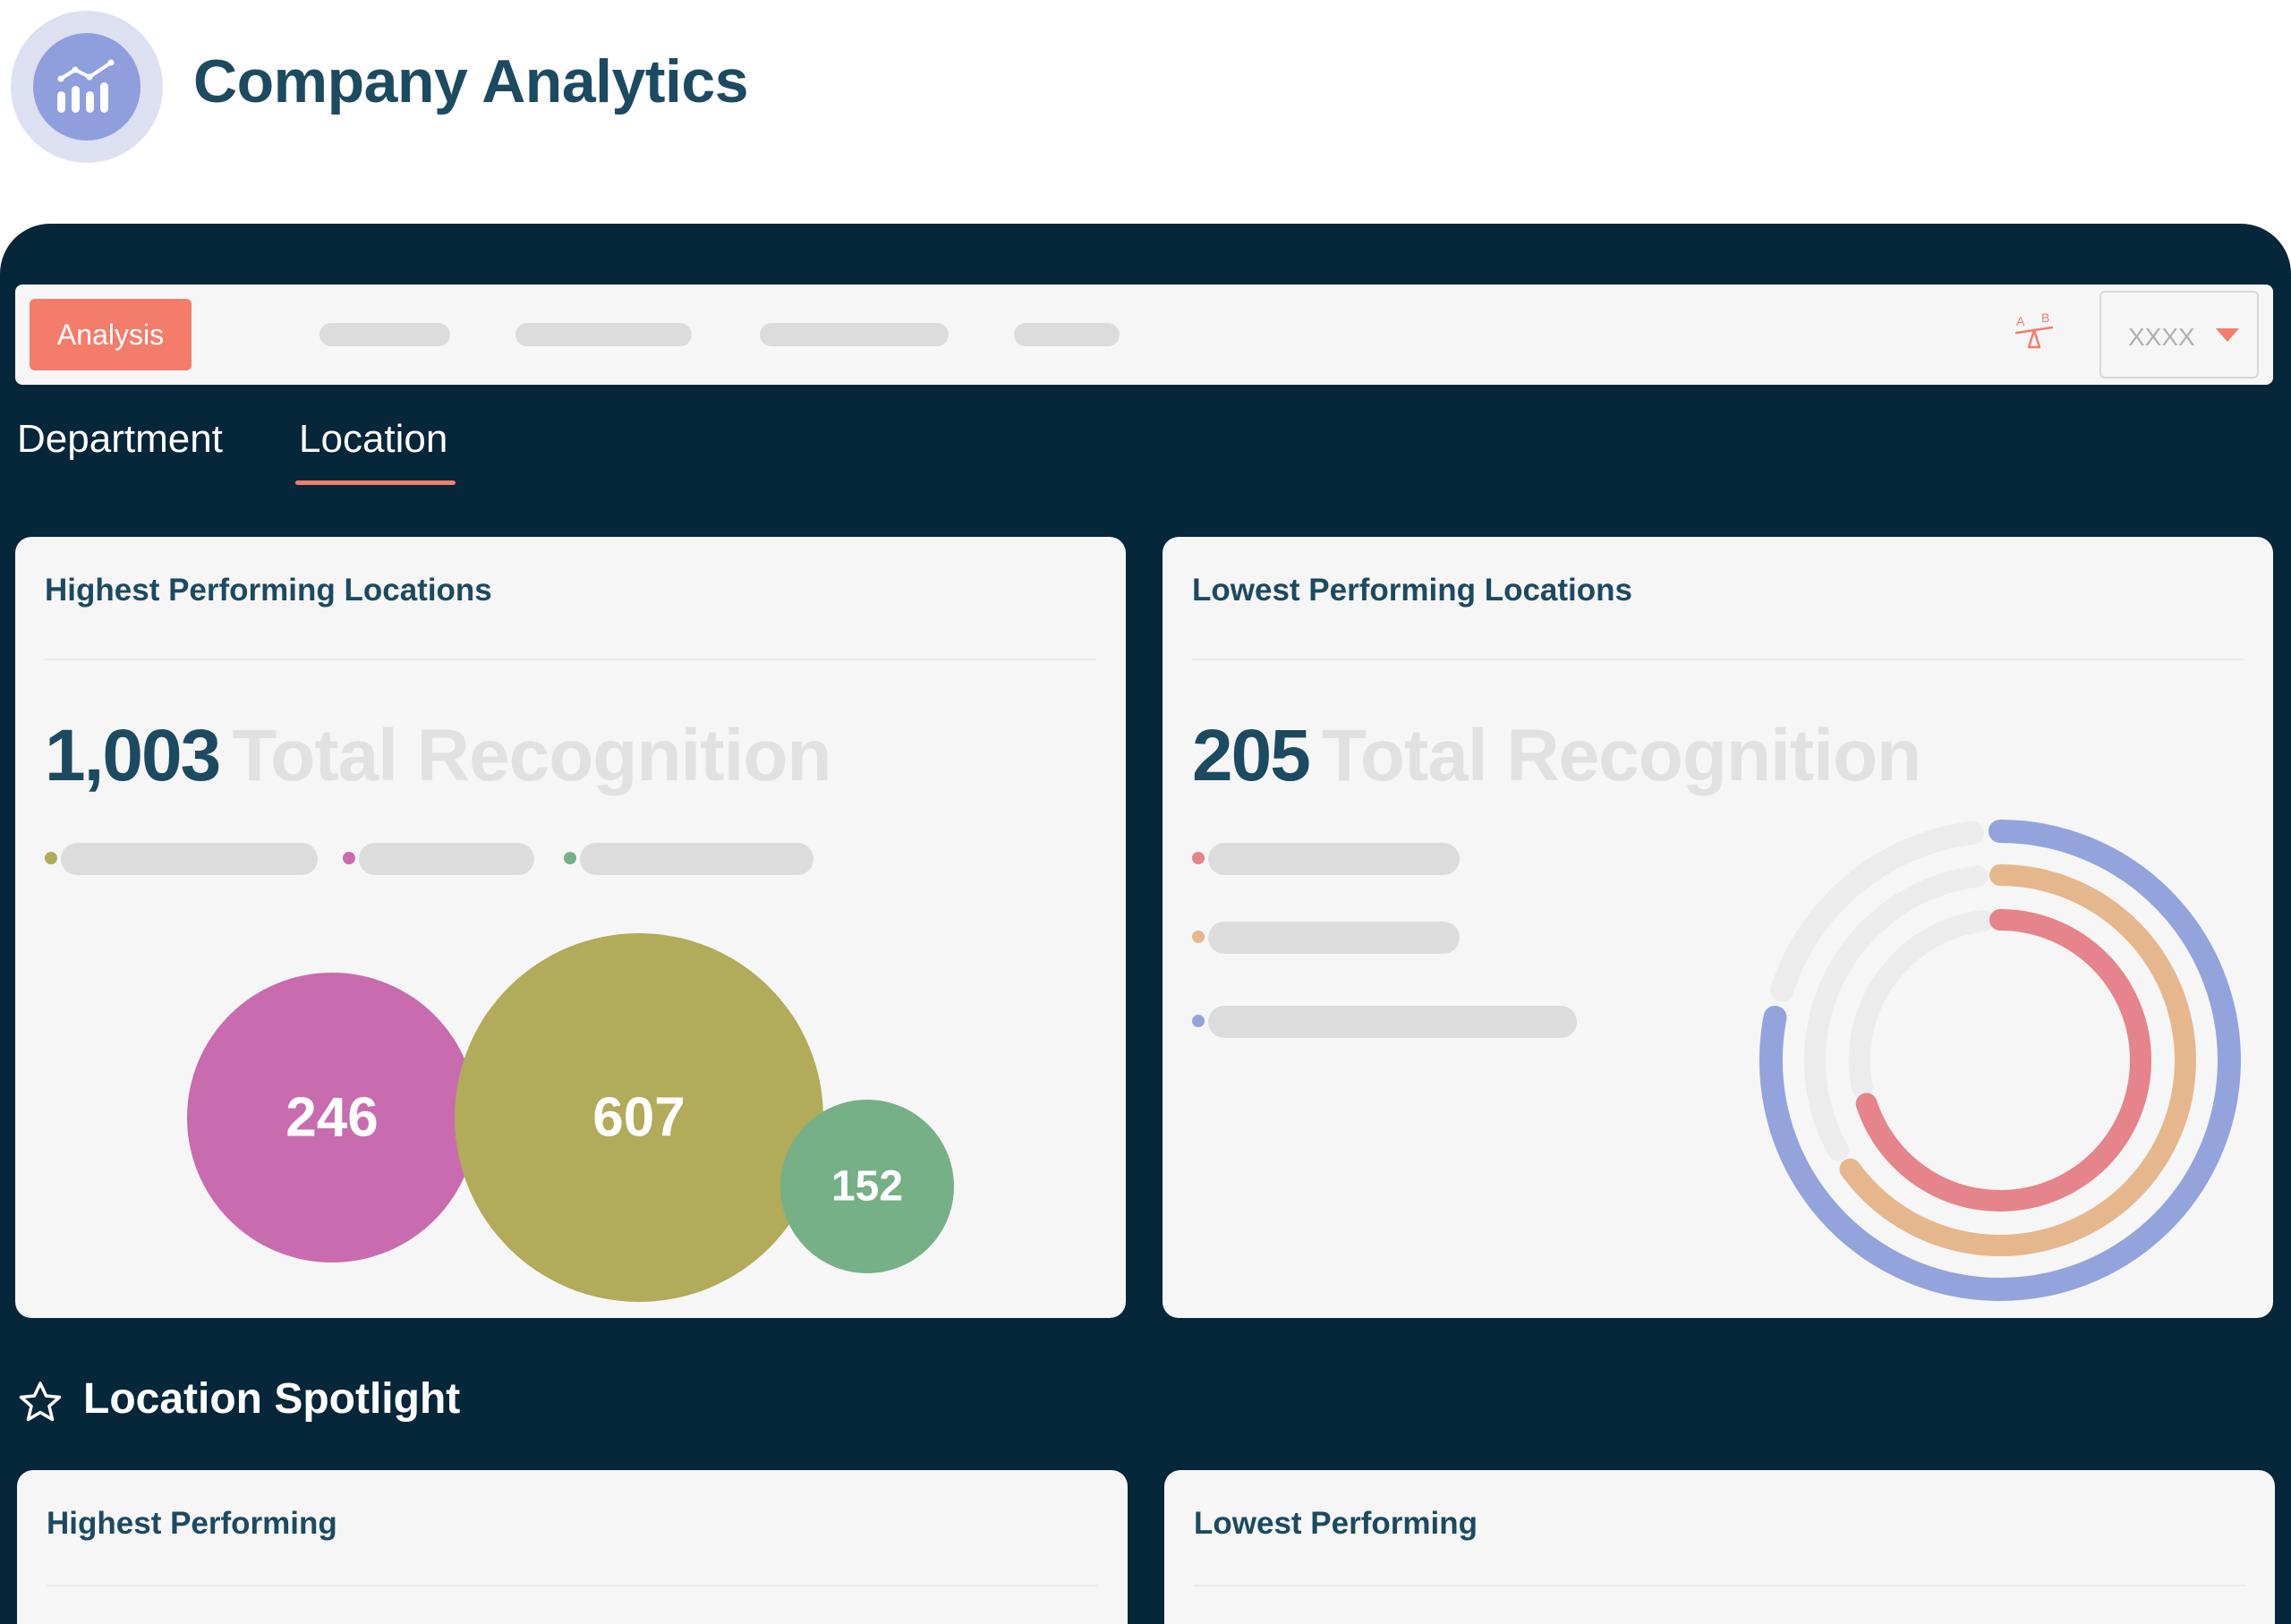 This screenshot has width=2291, height=1624. Describe the element at coordinates (2034, 334) in the screenshot. I see `ab-test-icon: A B` at that location.